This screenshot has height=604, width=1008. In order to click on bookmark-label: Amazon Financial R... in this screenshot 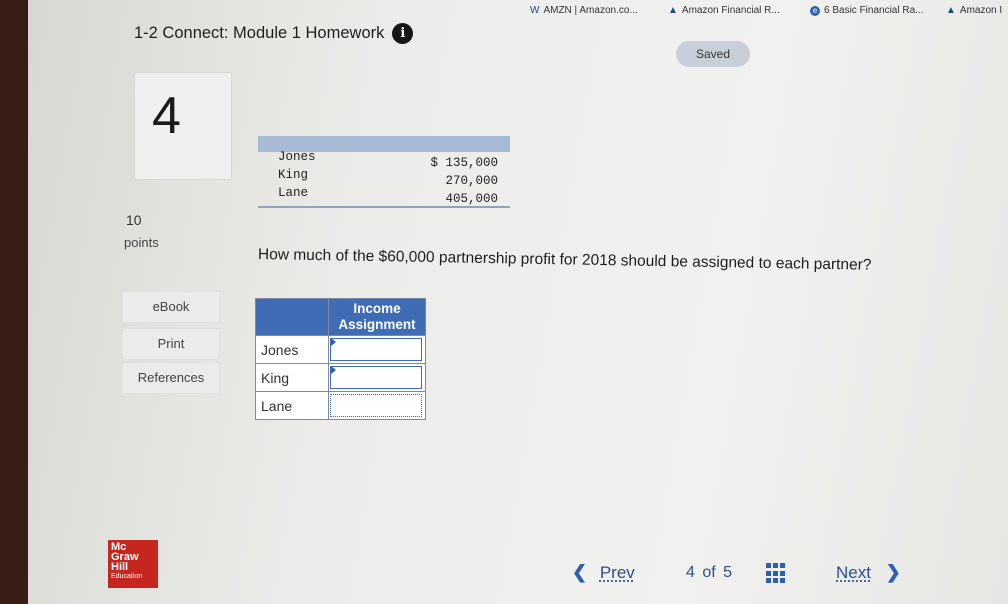, I will do `click(730, 10)`.